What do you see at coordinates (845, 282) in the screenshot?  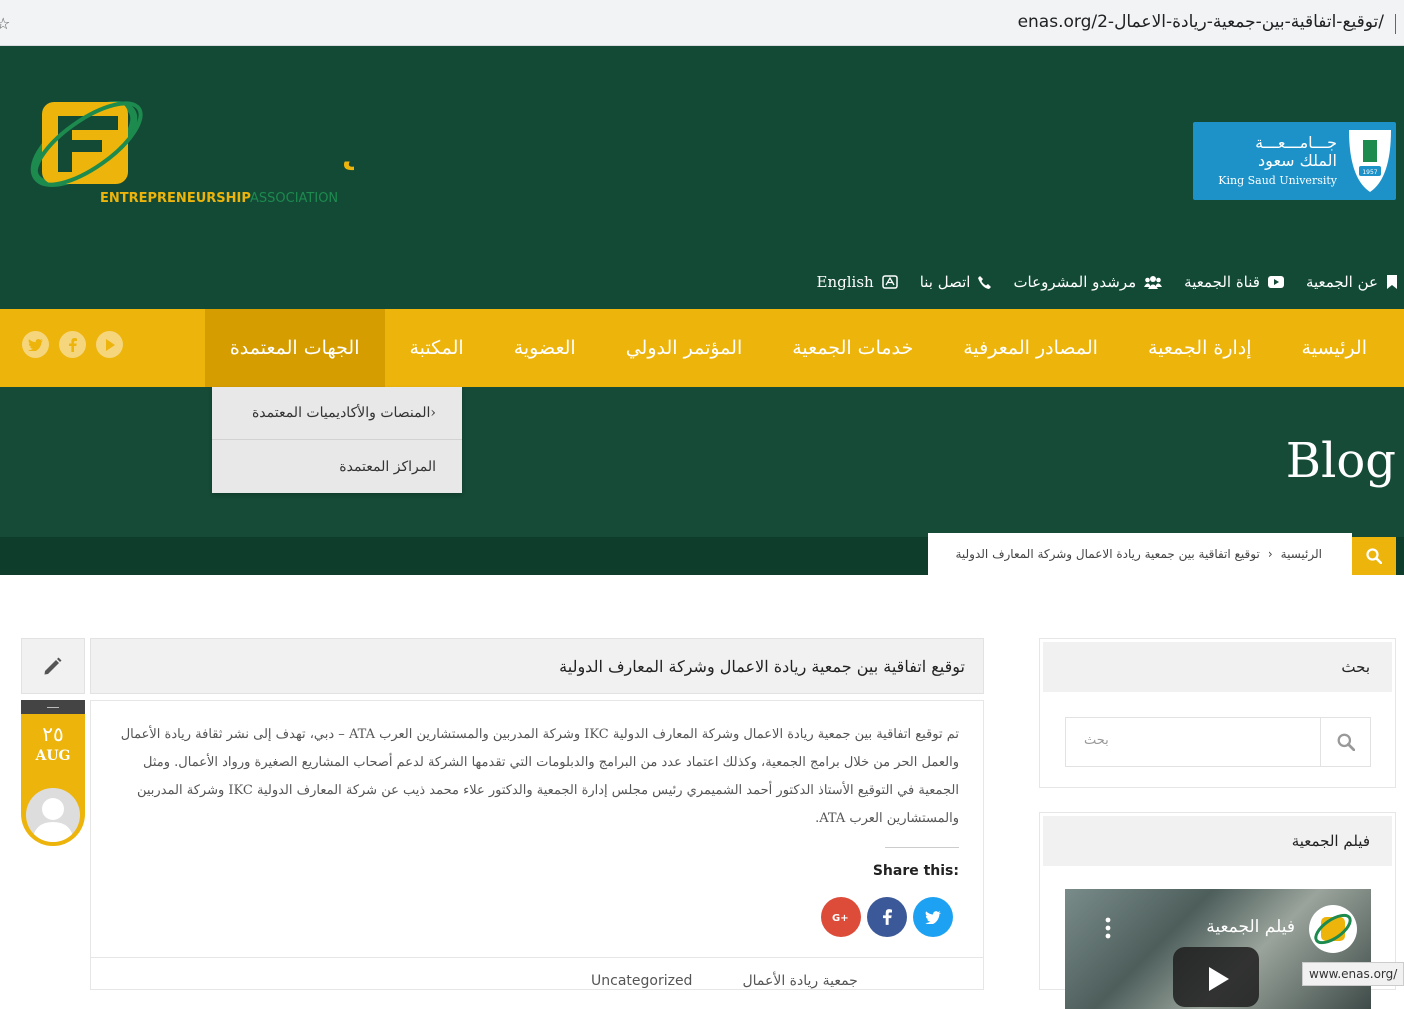 I see `topnav-label: English` at bounding box center [845, 282].